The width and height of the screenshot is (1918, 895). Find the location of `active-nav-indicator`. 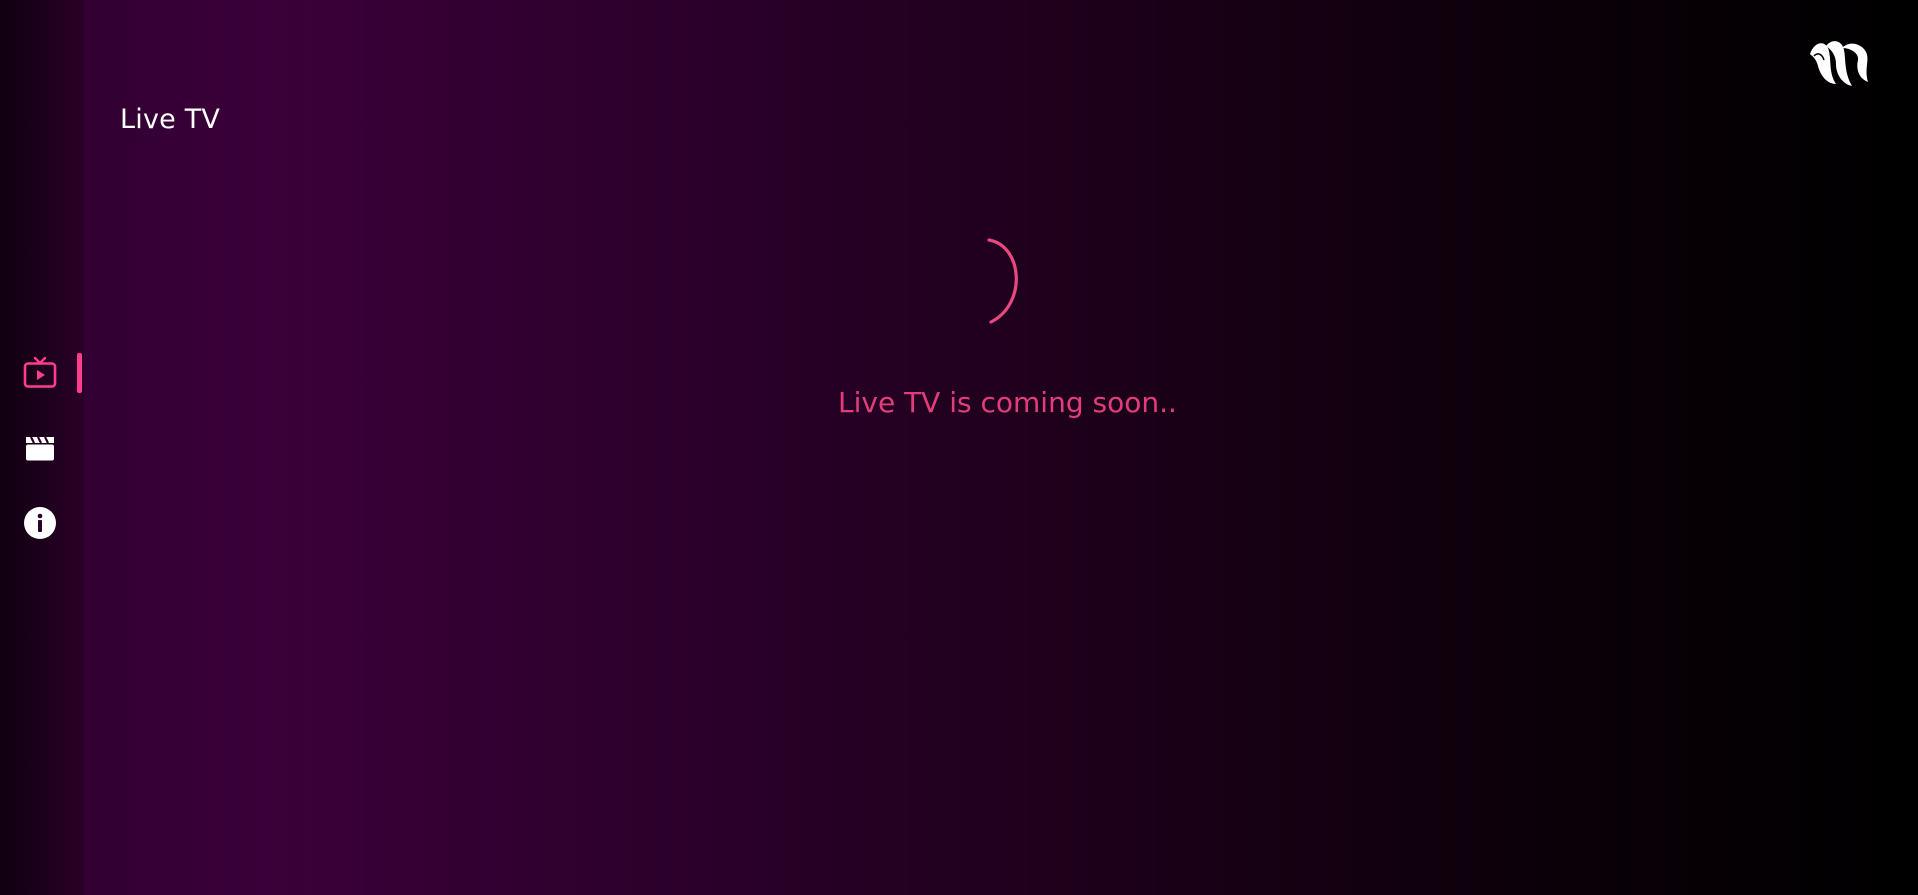

active-nav-indicator is located at coordinates (79, 373).